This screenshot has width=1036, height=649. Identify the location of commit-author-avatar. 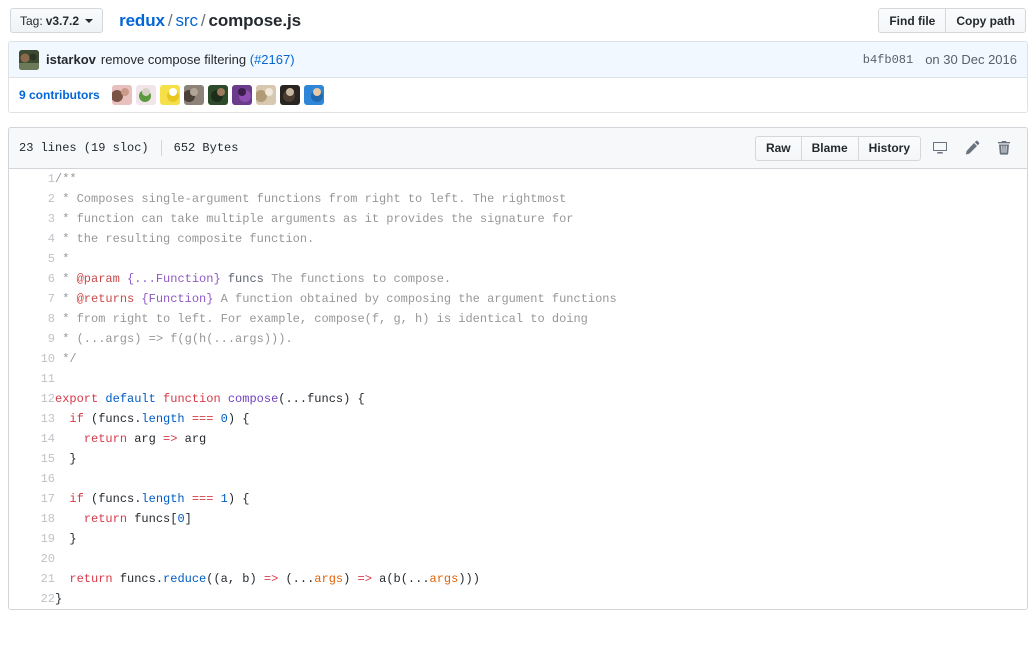
(29, 59).